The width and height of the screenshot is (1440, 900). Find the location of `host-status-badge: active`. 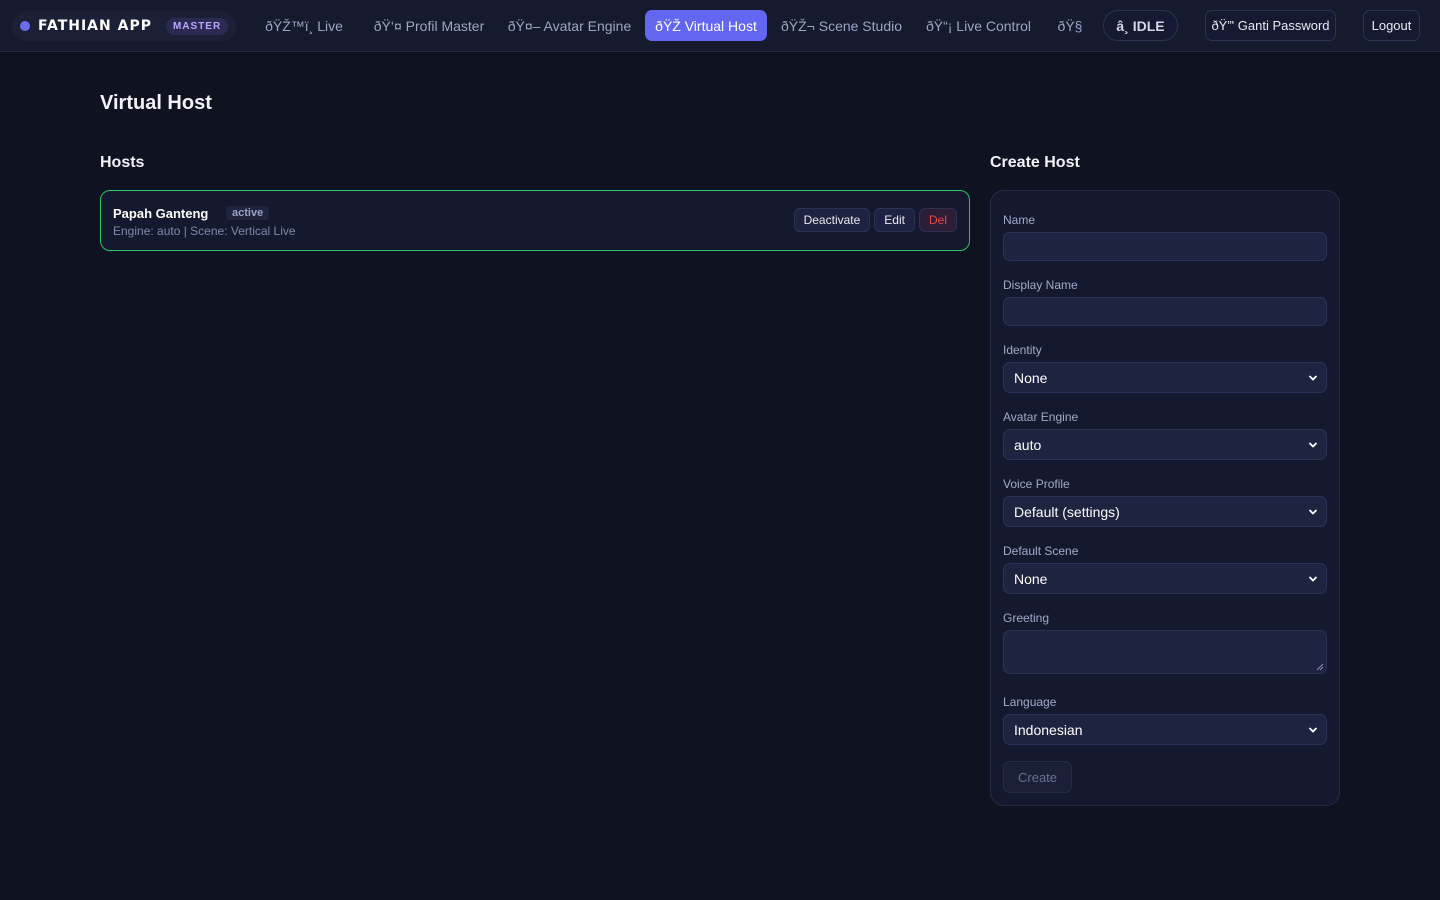

host-status-badge: active is located at coordinates (248, 213).